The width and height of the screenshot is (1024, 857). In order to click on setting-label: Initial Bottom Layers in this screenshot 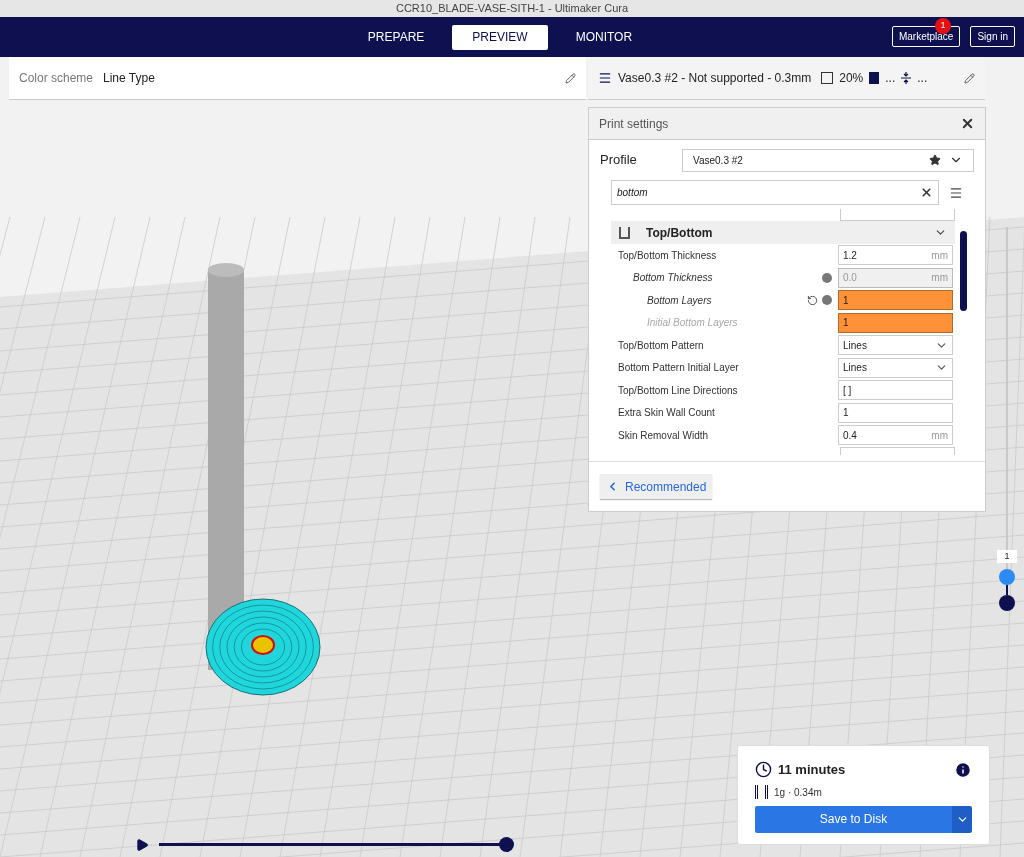, I will do `click(692, 323)`.